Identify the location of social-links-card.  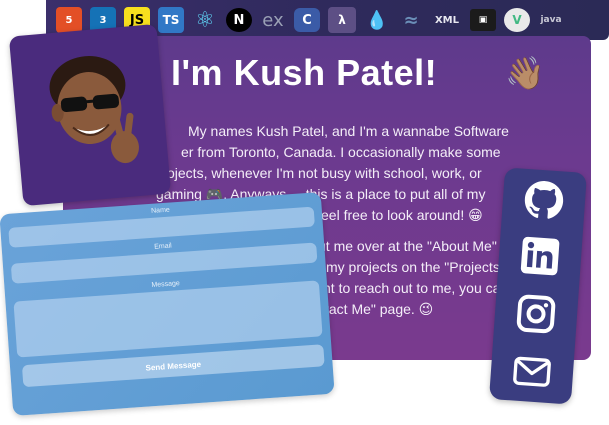
(538, 286).